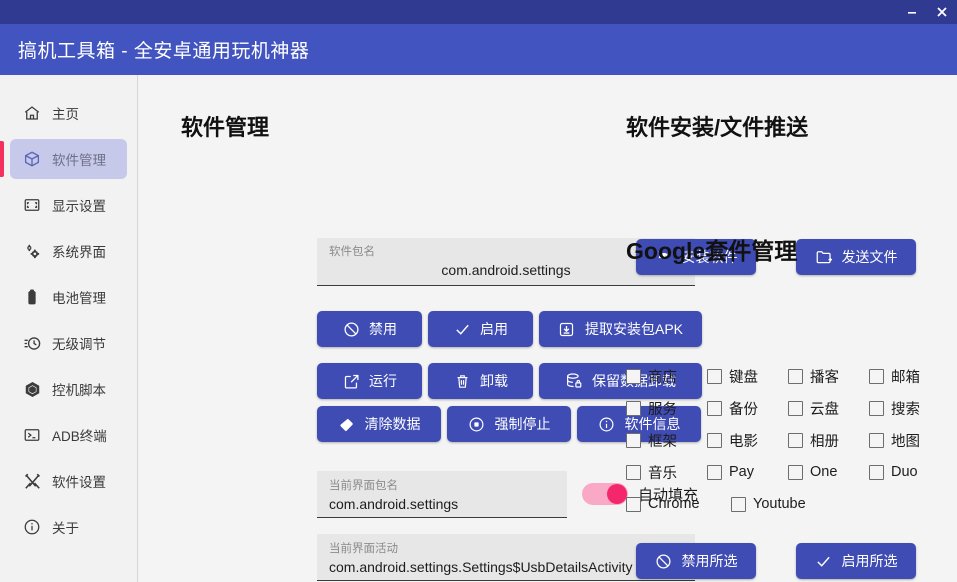 This screenshot has width=957, height=582. I want to click on checkbox-label: 键盘, so click(743, 377).